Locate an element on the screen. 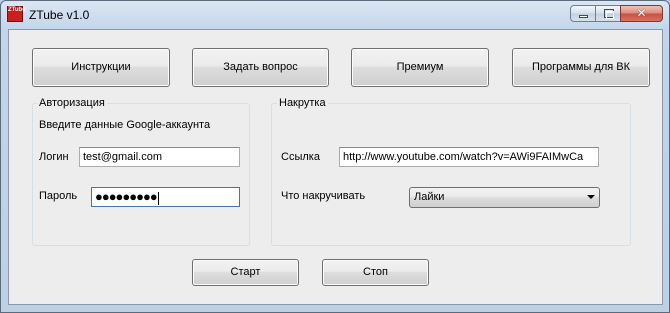 The width and height of the screenshot is (670, 313). vk-programs-button: Программы для ВК is located at coordinates (581, 67).